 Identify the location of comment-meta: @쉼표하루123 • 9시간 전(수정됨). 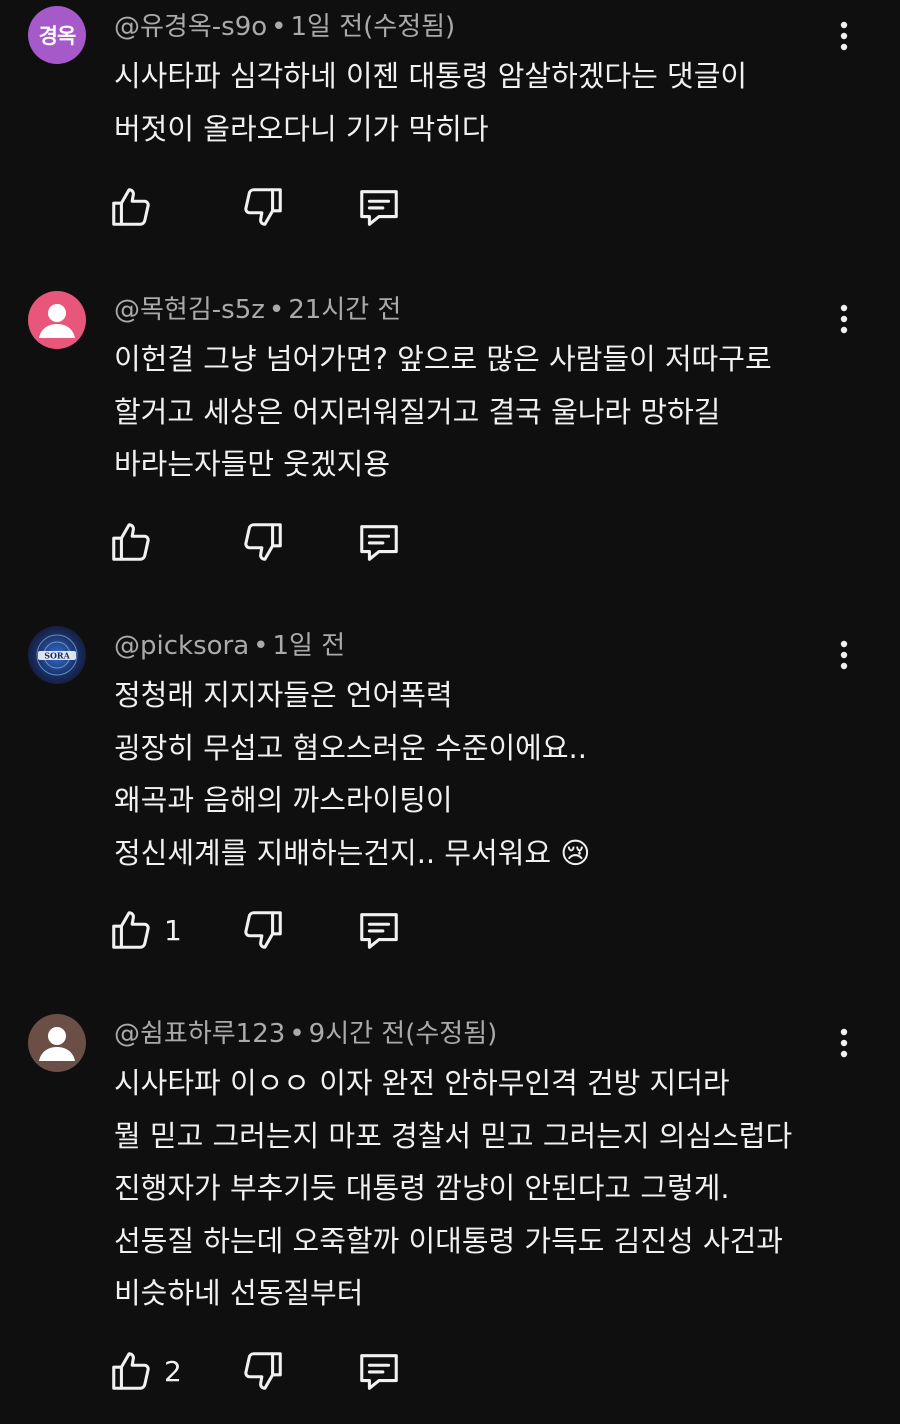
(306, 1034).